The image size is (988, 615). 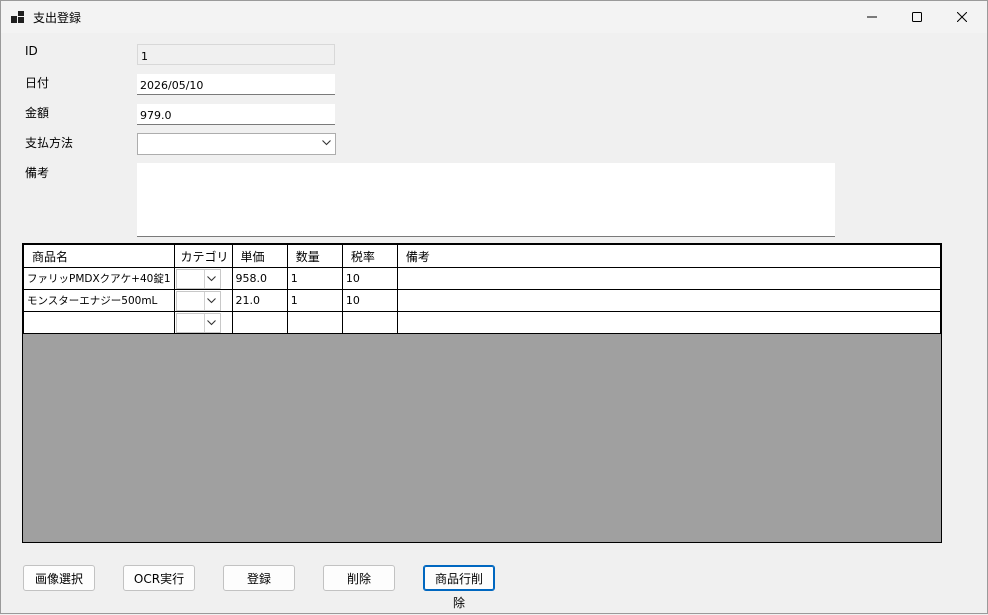 I want to click on run-ocr-button: OCR実行, so click(x=159, y=578).